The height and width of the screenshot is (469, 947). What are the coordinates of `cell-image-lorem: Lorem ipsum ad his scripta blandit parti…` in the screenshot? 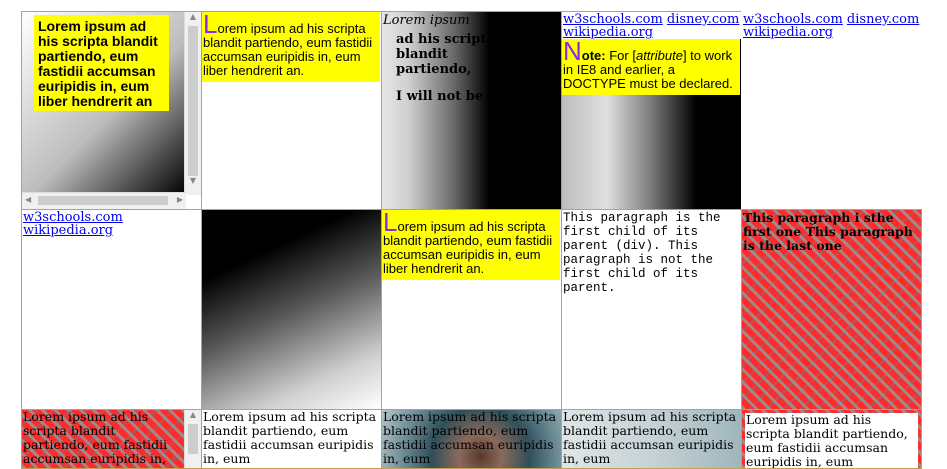 It's located at (471, 439).